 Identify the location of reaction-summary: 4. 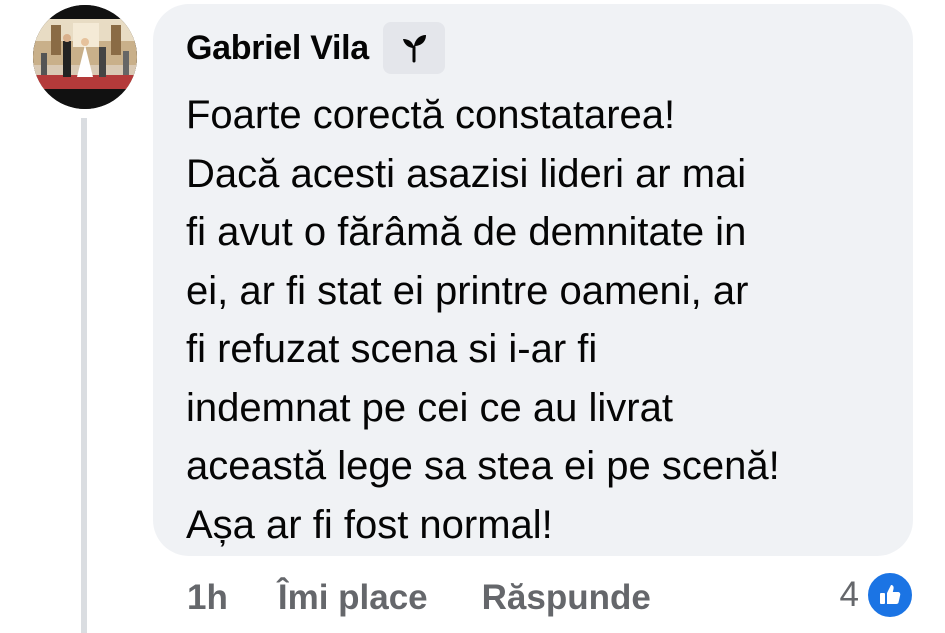
(877, 595).